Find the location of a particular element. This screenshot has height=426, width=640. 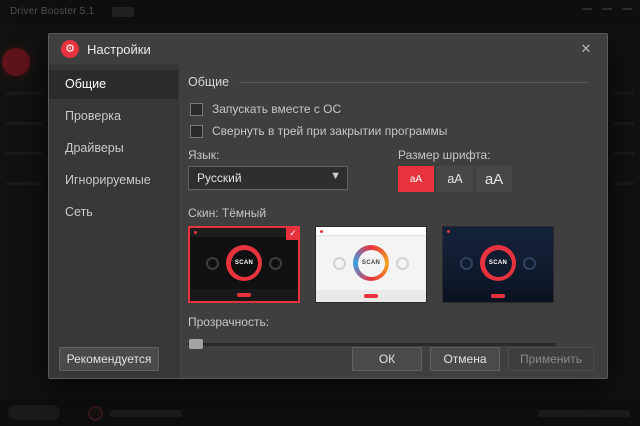

close-icon: ✕ is located at coordinates (586, 49).